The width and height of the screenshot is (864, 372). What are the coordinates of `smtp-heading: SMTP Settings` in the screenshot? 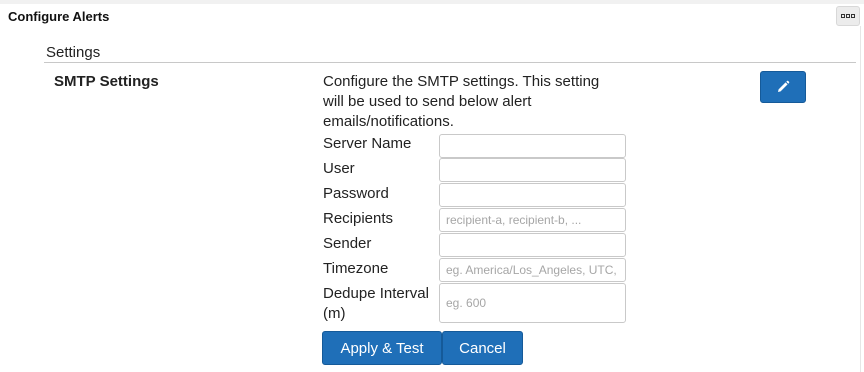 It's located at (106, 81).